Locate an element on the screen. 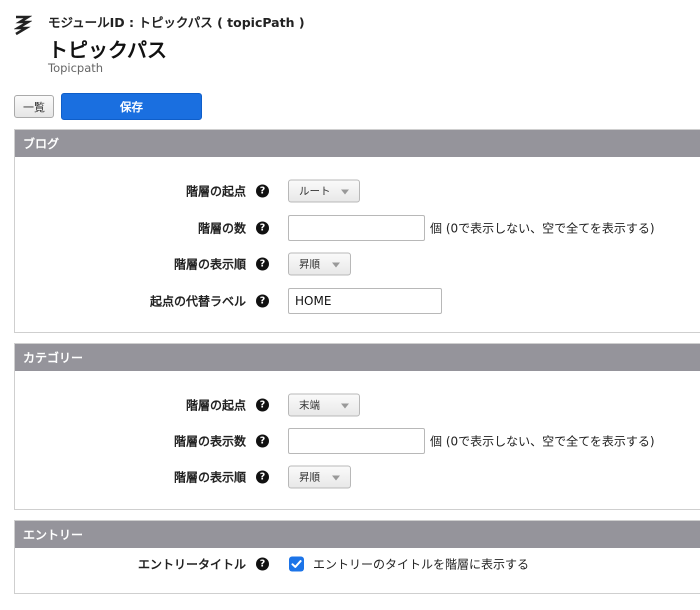  entry-title-checkbox is located at coordinates (296, 564).